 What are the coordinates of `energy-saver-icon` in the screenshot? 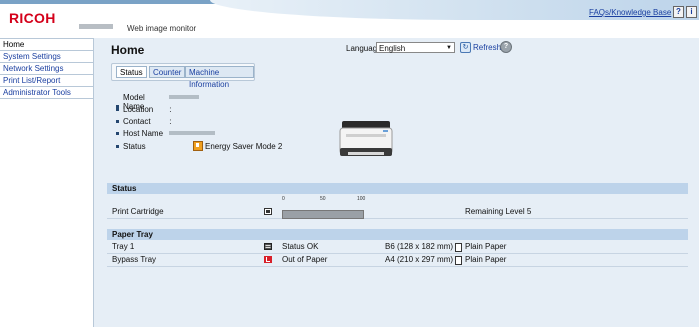 It's located at (198, 146).